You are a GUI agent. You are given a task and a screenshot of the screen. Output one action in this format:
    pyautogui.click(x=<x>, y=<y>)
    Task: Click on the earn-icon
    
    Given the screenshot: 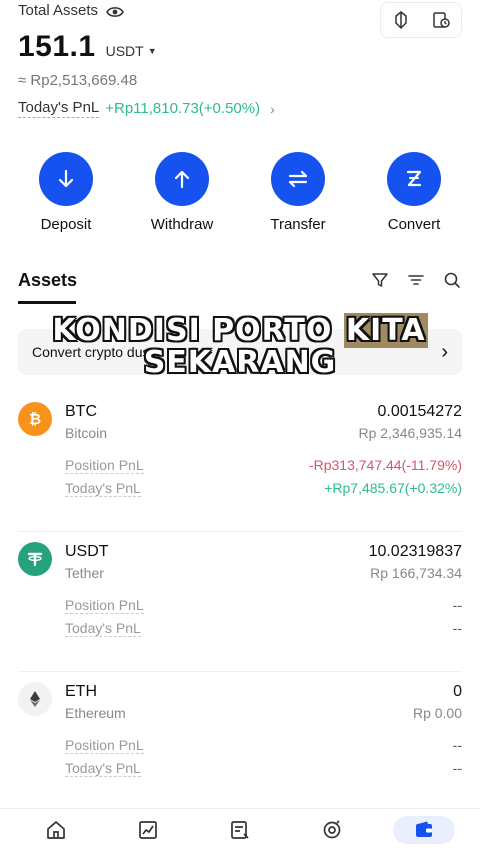 What is the action you would take?
    pyautogui.click(x=332, y=829)
    